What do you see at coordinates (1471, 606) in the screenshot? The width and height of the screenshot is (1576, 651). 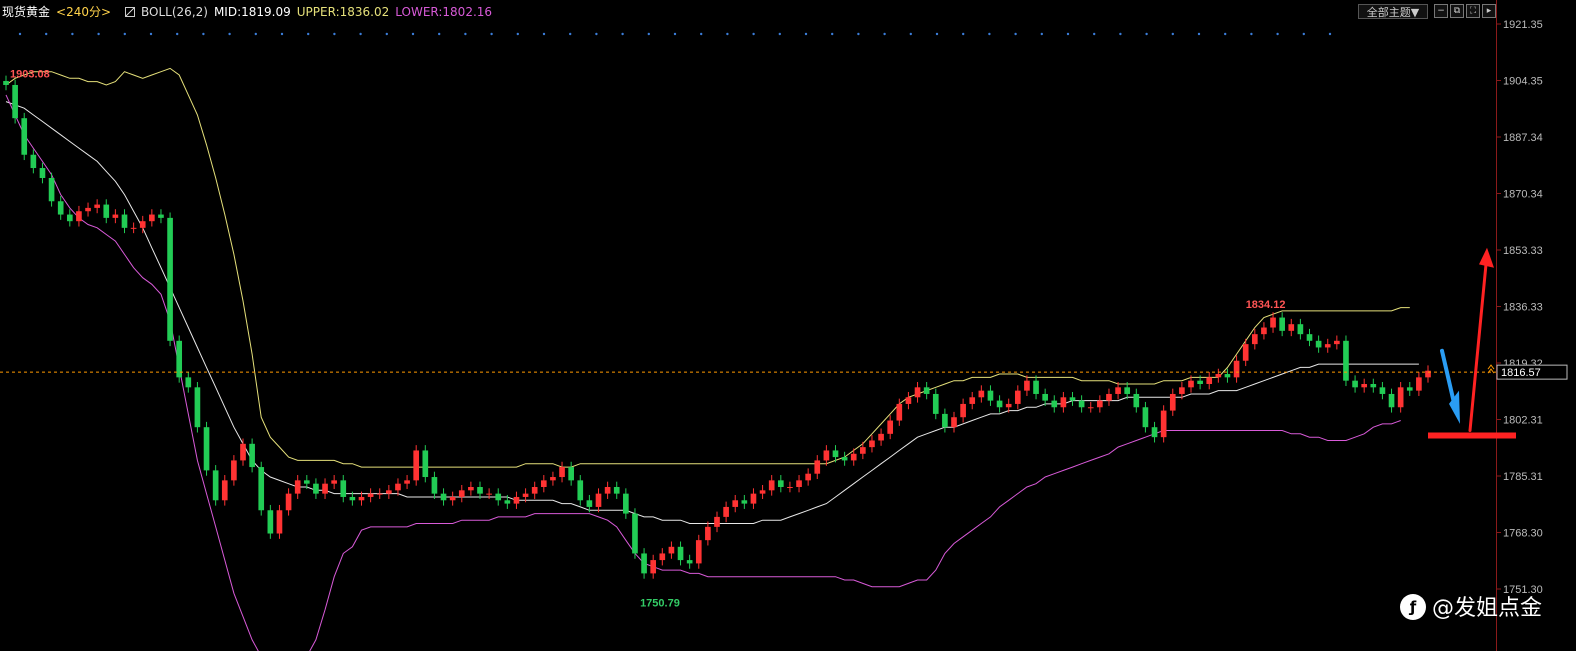 I see `watermark: ƒ @发姐点金` at bounding box center [1471, 606].